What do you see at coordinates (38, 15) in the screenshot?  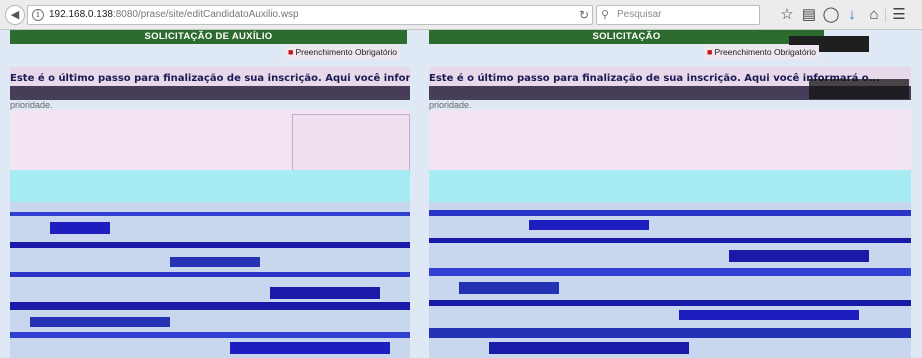 I see `info-icon: i` at bounding box center [38, 15].